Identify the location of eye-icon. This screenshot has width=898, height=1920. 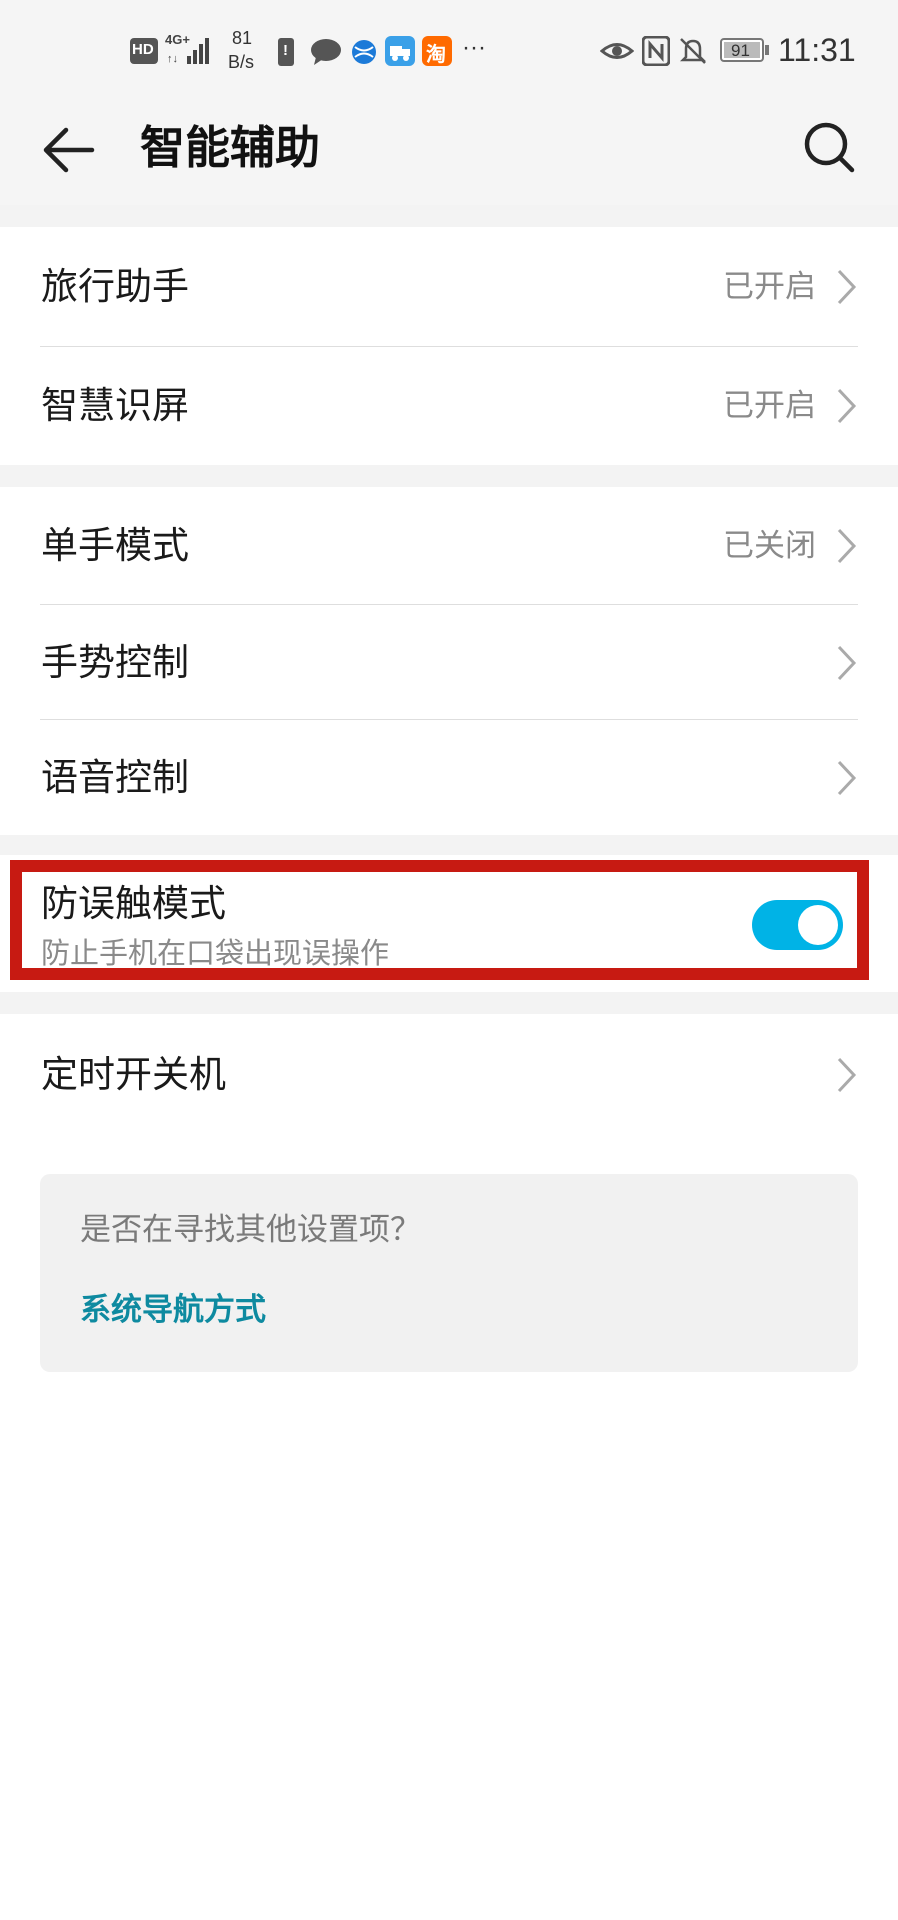
(617, 51).